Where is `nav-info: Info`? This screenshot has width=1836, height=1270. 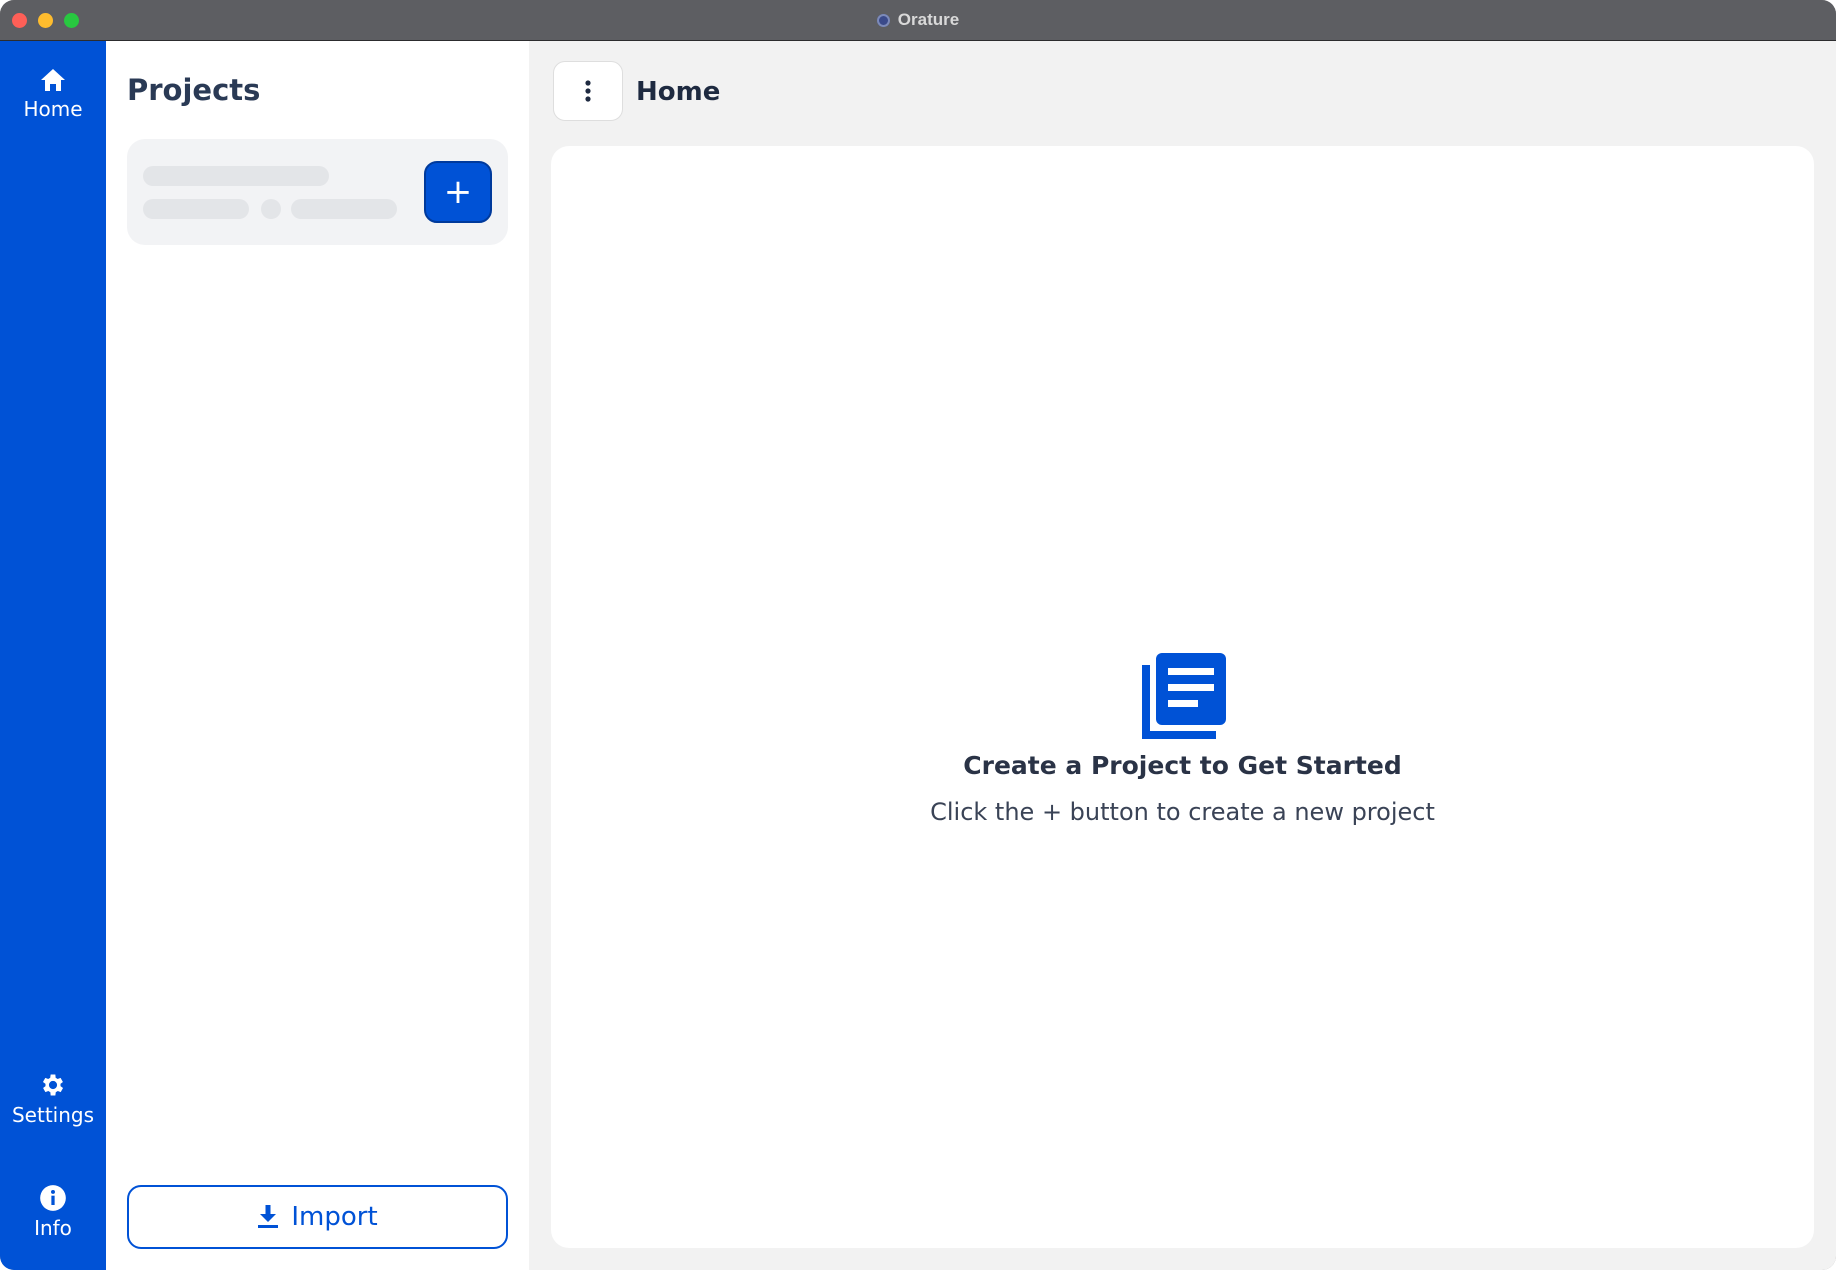
nav-info: Info is located at coordinates (53, 1212).